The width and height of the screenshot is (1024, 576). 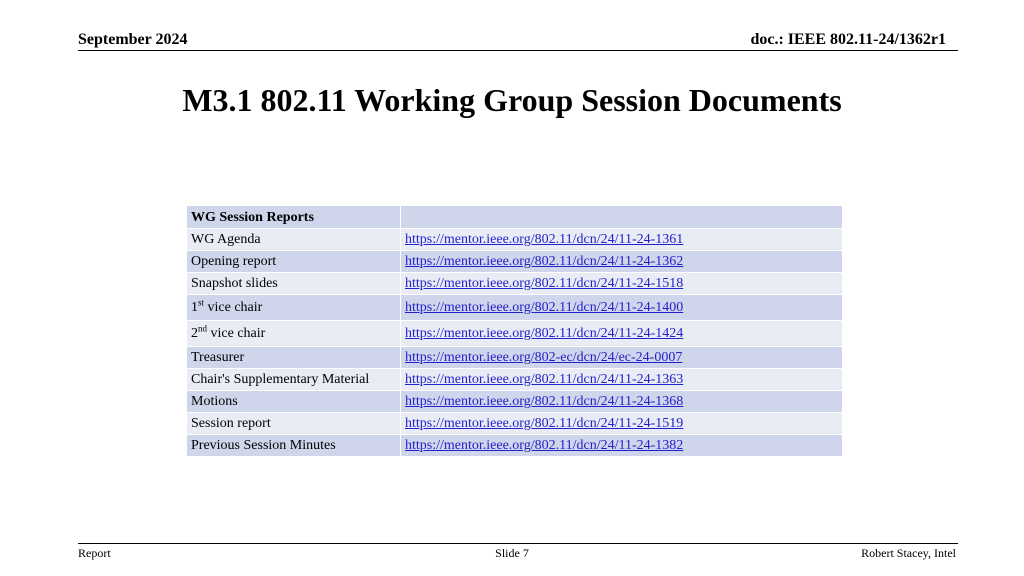 I want to click on row-label-2nd-vice-chair: 2nd vice chair, so click(x=293, y=333).